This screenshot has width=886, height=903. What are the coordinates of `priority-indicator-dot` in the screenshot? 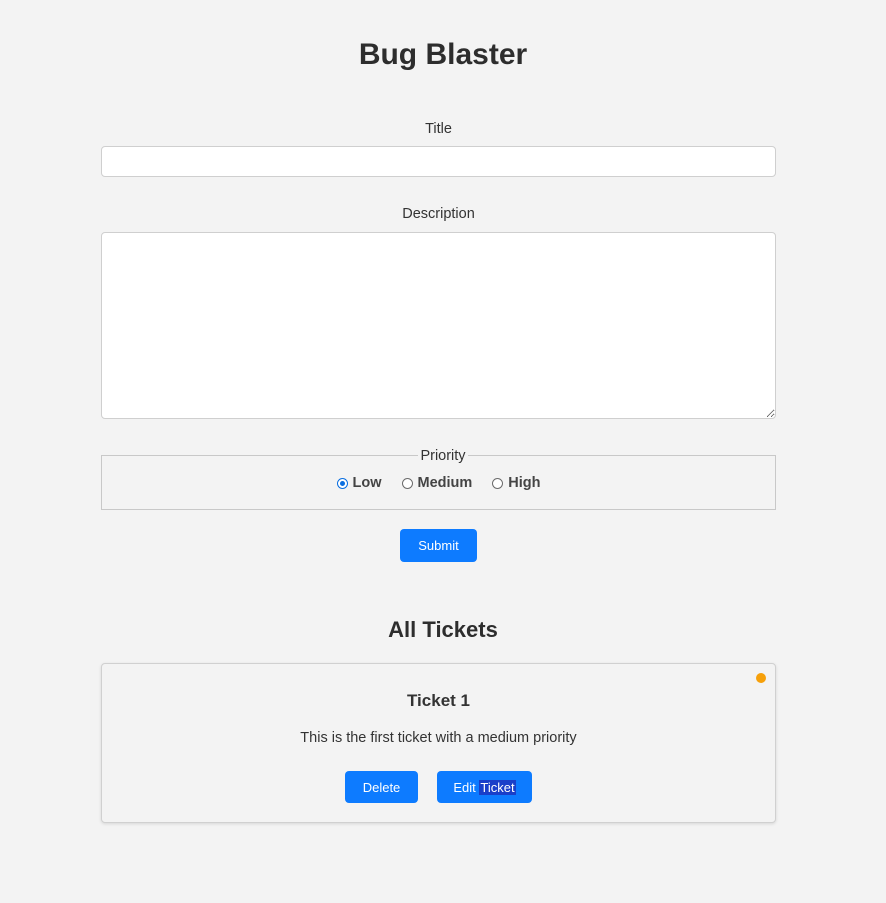 It's located at (761, 678).